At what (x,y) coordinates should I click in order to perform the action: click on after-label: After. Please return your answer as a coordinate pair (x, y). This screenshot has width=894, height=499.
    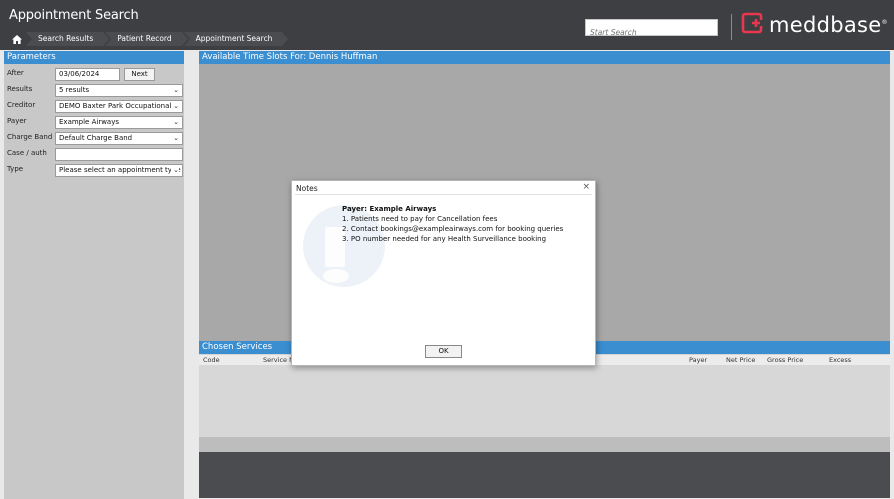
    Looking at the image, I should click on (15, 73).